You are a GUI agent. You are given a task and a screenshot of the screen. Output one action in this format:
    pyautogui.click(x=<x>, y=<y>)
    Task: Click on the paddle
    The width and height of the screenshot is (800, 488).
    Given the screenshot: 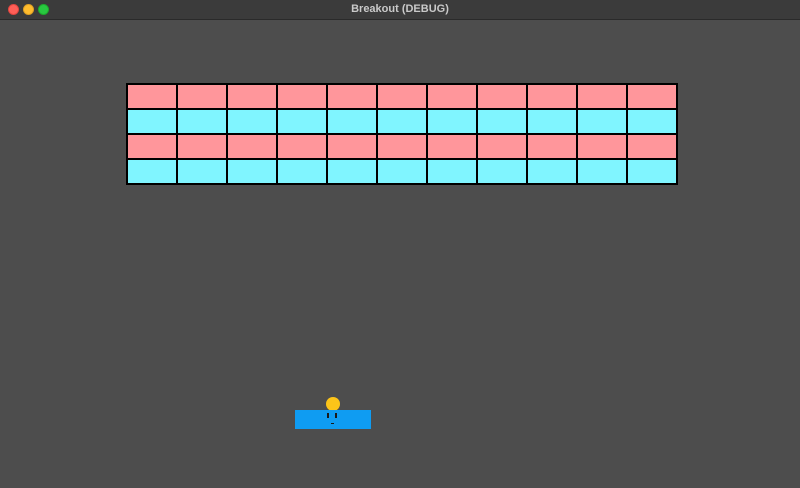 What is the action you would take?
    pyautogui.click(x=333, y=419)
    